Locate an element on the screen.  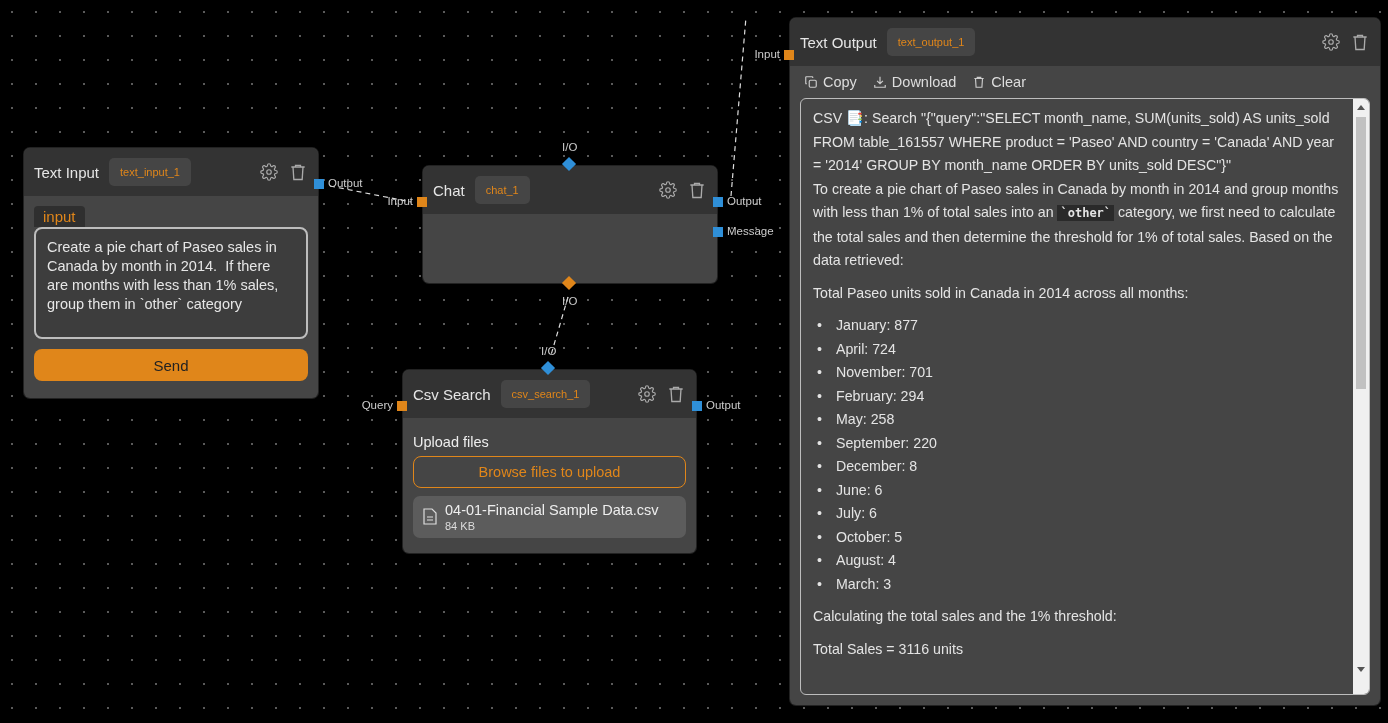
list-item: October: 5 is located at coordinates (869, 537).